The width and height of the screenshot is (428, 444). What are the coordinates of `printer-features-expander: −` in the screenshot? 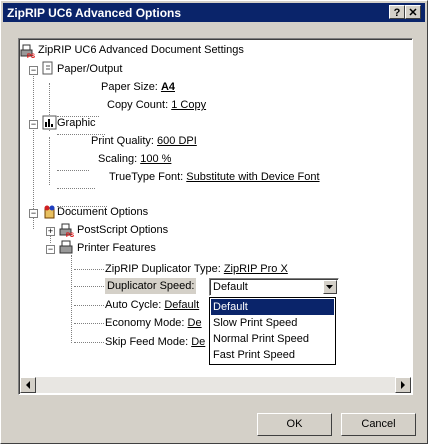 It's located at (50, 249).